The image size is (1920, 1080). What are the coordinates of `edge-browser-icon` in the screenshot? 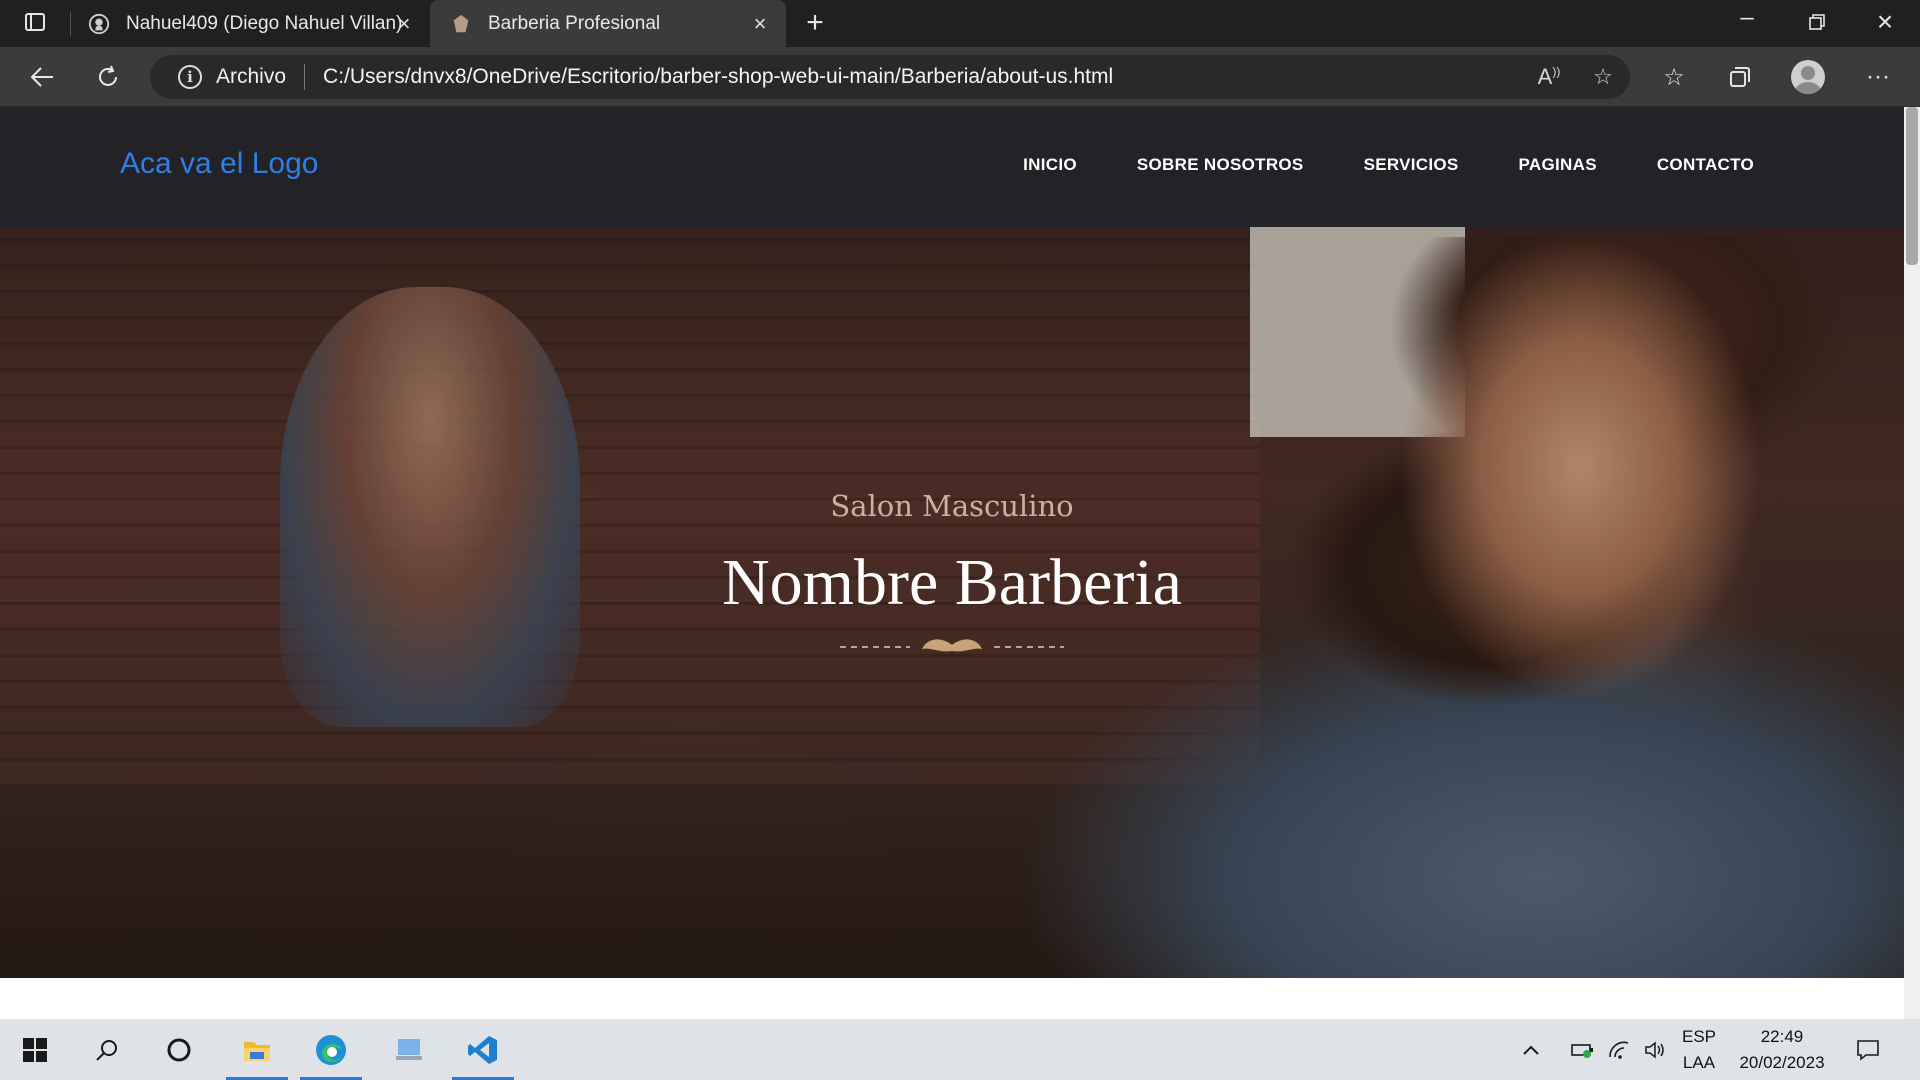 It's located at (331, 1049).